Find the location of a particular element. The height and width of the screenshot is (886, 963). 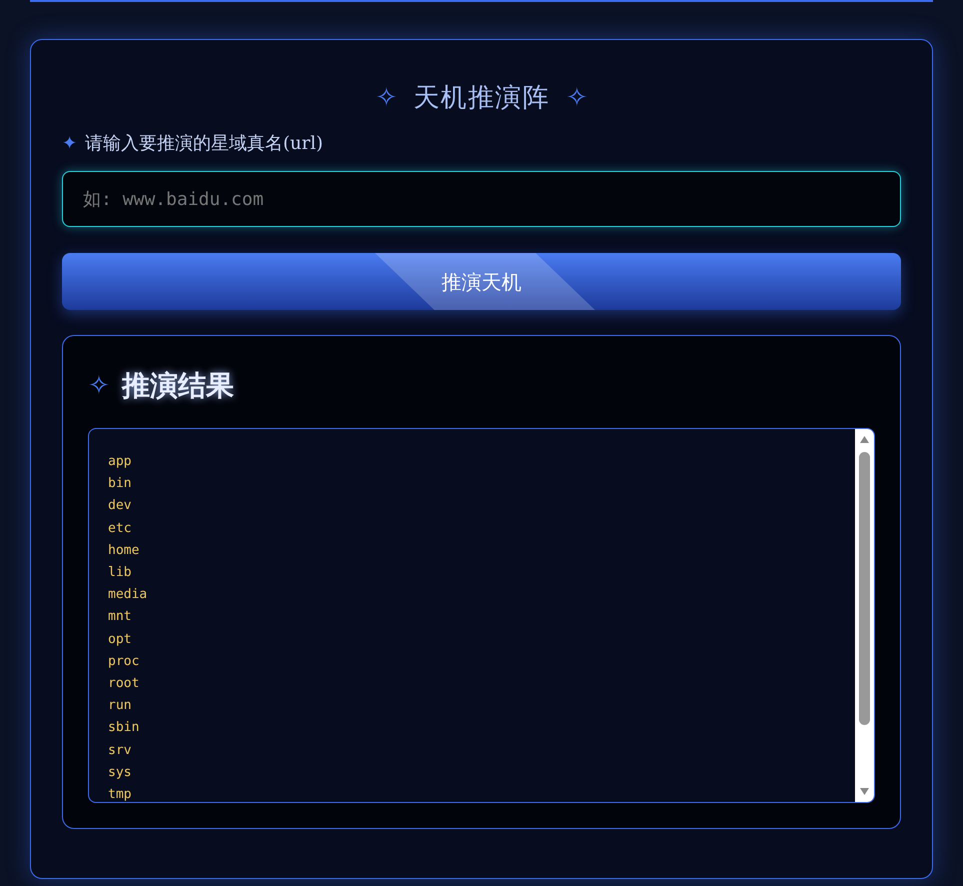

output-line: home is located at coordinates (124, 551).